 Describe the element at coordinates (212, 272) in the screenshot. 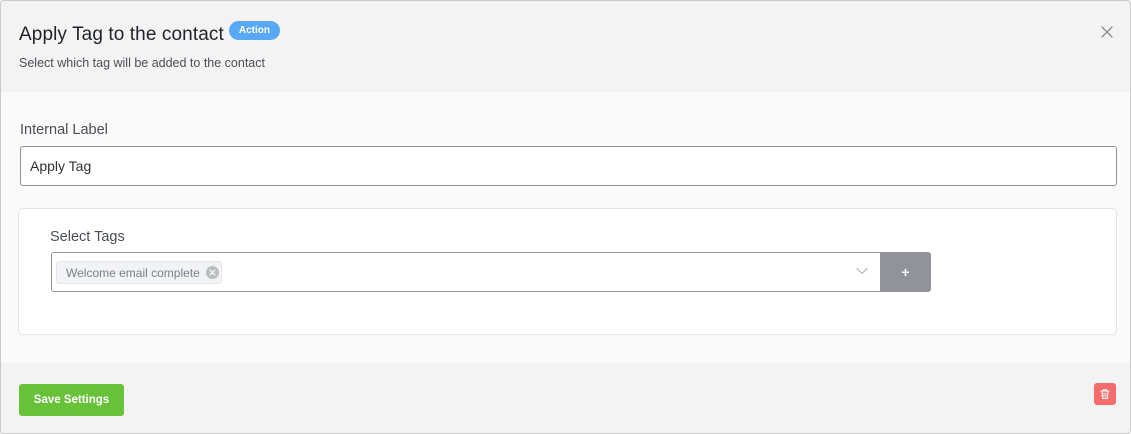

I see `circle-close-icon` at that location.